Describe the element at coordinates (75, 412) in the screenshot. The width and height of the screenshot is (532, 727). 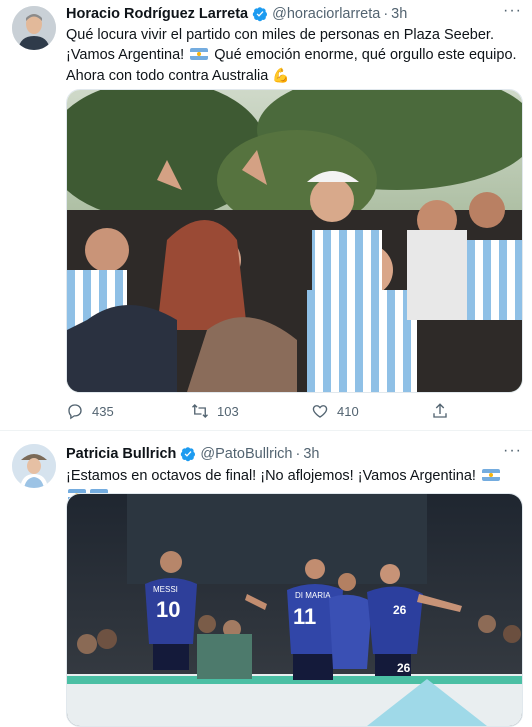
I see `reply-icon` at that location.